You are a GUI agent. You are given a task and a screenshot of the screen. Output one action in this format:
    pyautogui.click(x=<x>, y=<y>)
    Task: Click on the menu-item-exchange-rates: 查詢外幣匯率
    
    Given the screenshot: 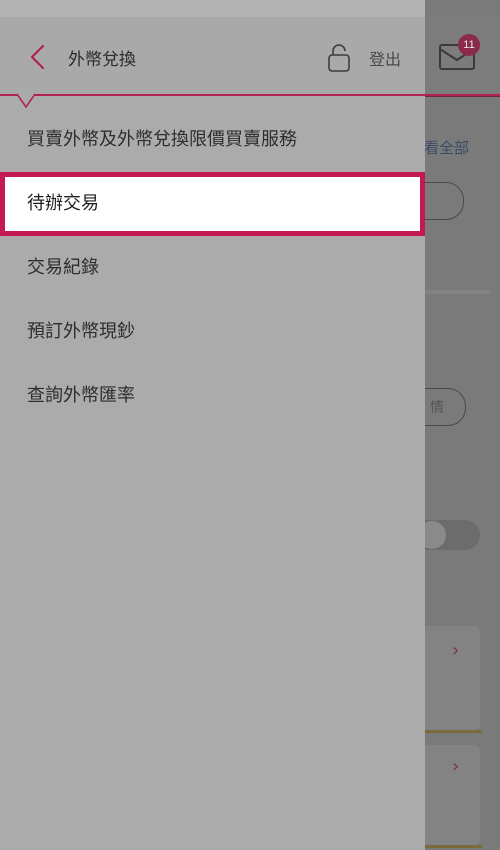 What is the action you would take?
    pyautogui.click(x=212, y=396)
    